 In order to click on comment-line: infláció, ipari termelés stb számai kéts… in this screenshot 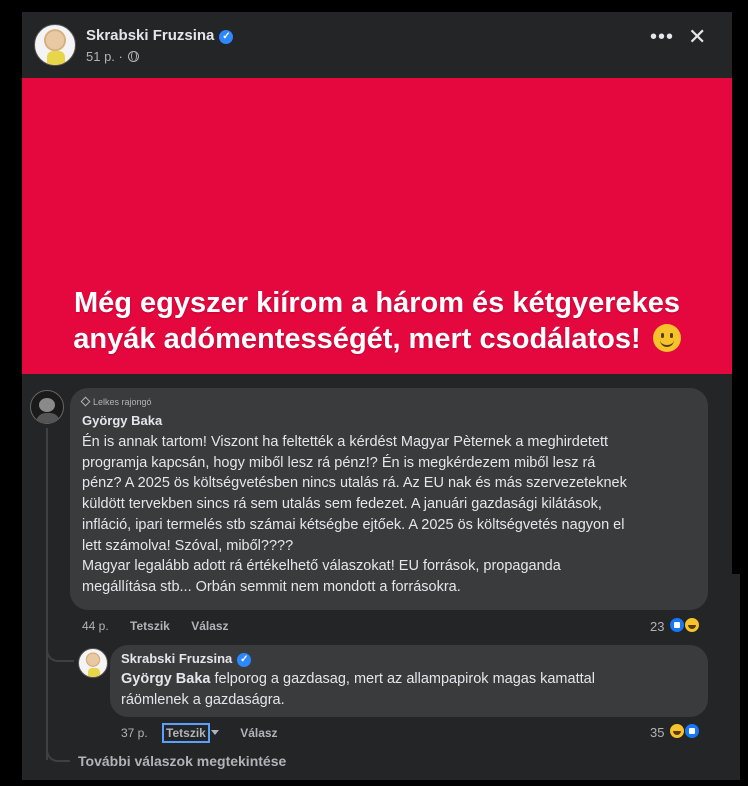, I will do `click(353, 524)`.